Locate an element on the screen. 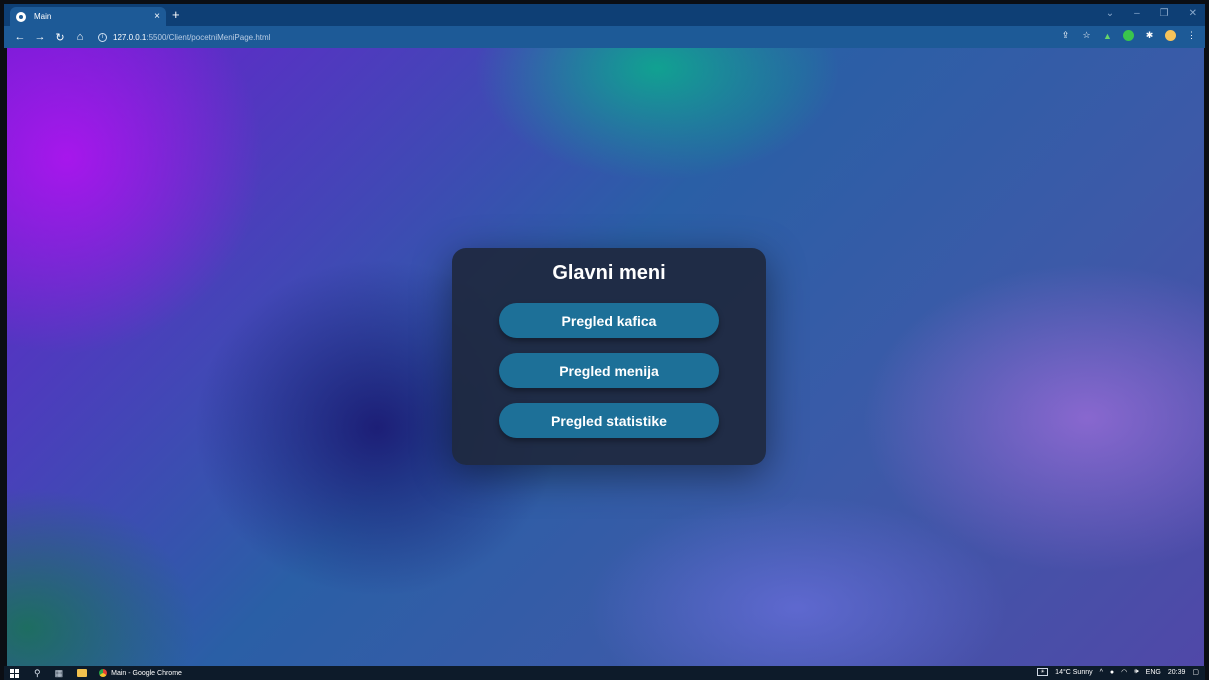 This screenshot has width=1209, height=680. green-extension-icon is located at coordinates (1128, 35).